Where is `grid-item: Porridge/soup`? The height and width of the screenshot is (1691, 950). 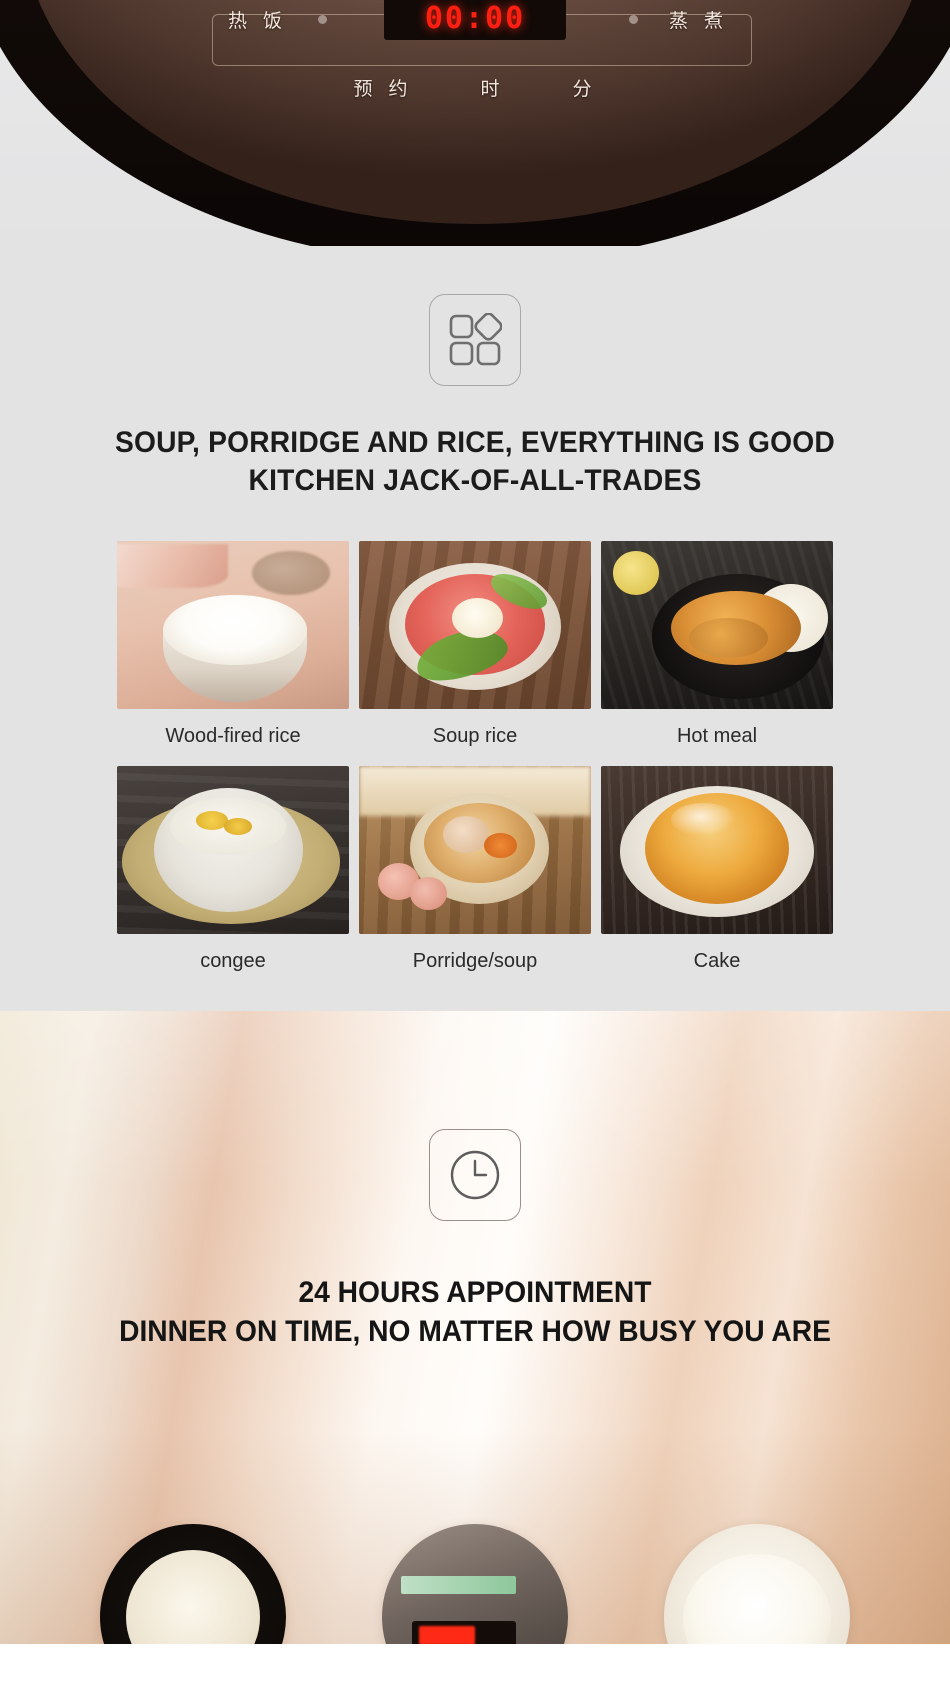 grid-item: Porridge/soup is located at coordinates (475, 871).